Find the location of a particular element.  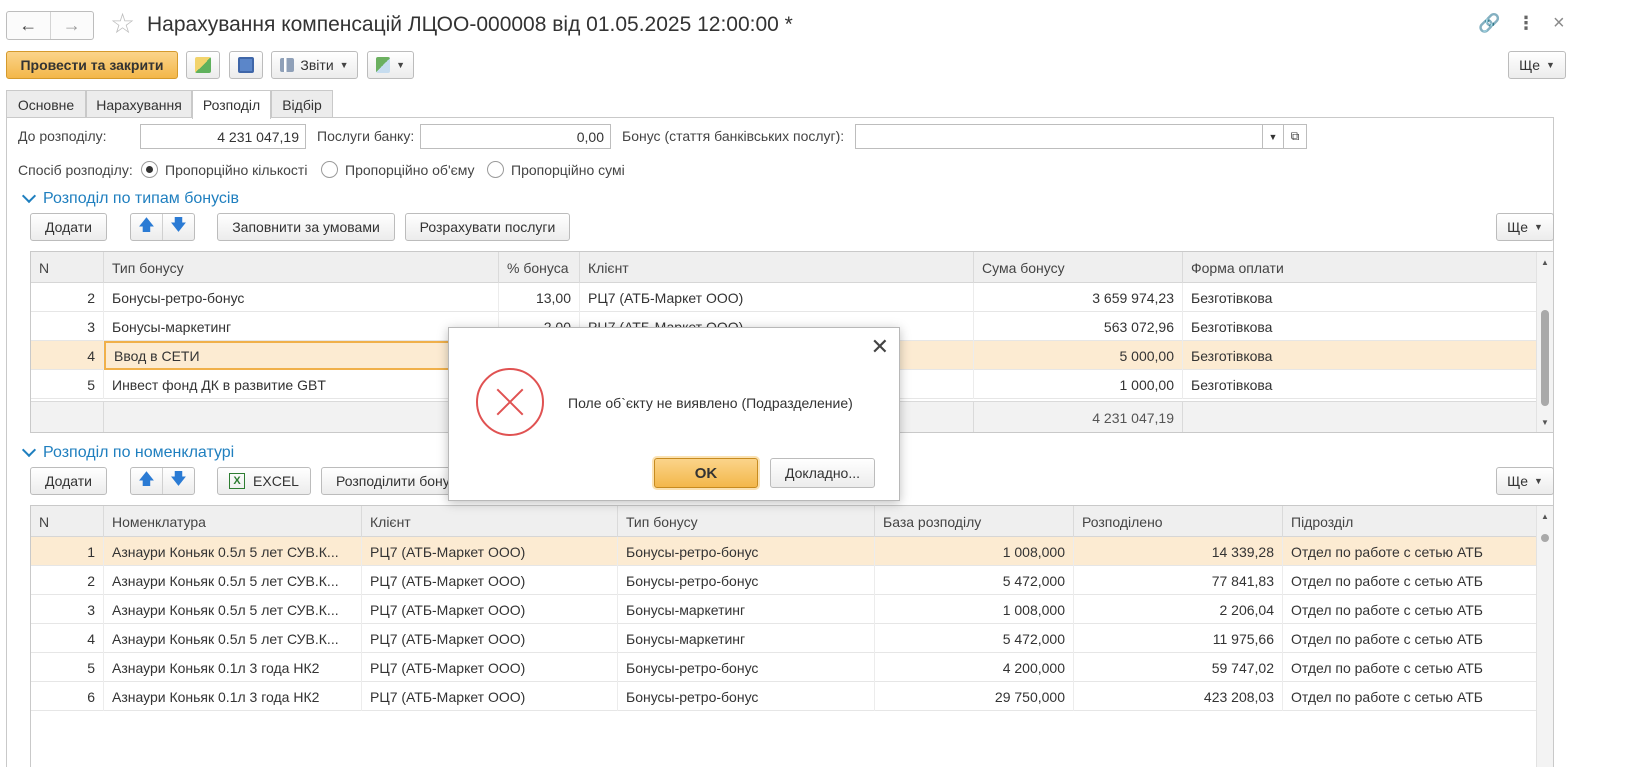

close-icon: × is located at coordinates (1559, 23).